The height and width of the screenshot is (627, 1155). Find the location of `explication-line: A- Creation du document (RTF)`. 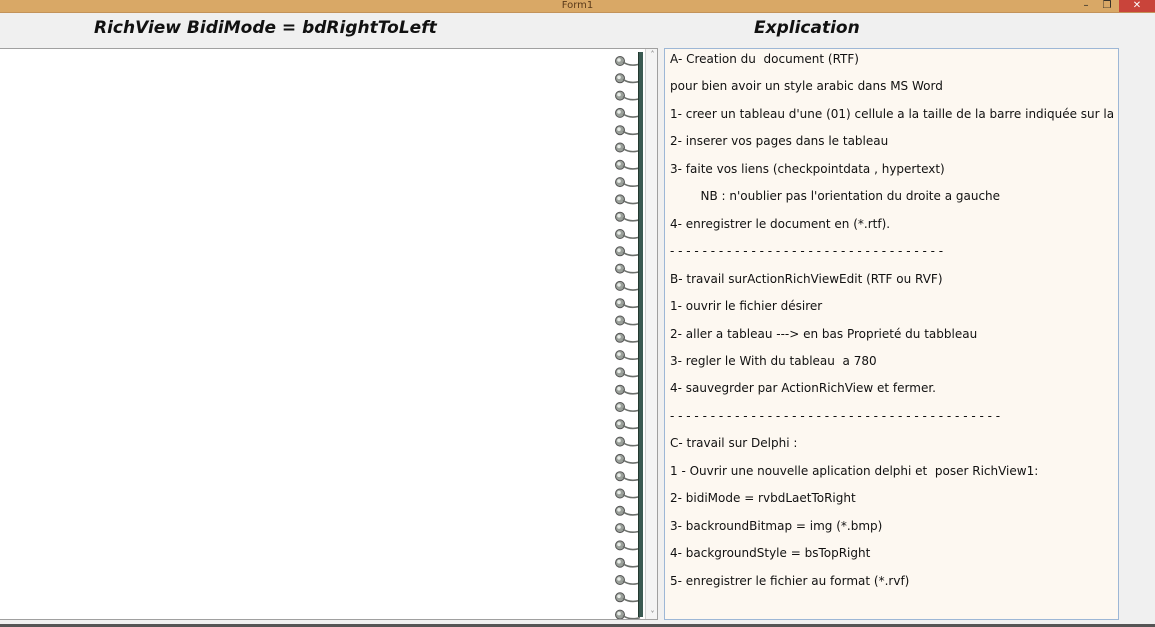

explication-line: A- Creation du document (RTF) is located at coordinates (764, 59).